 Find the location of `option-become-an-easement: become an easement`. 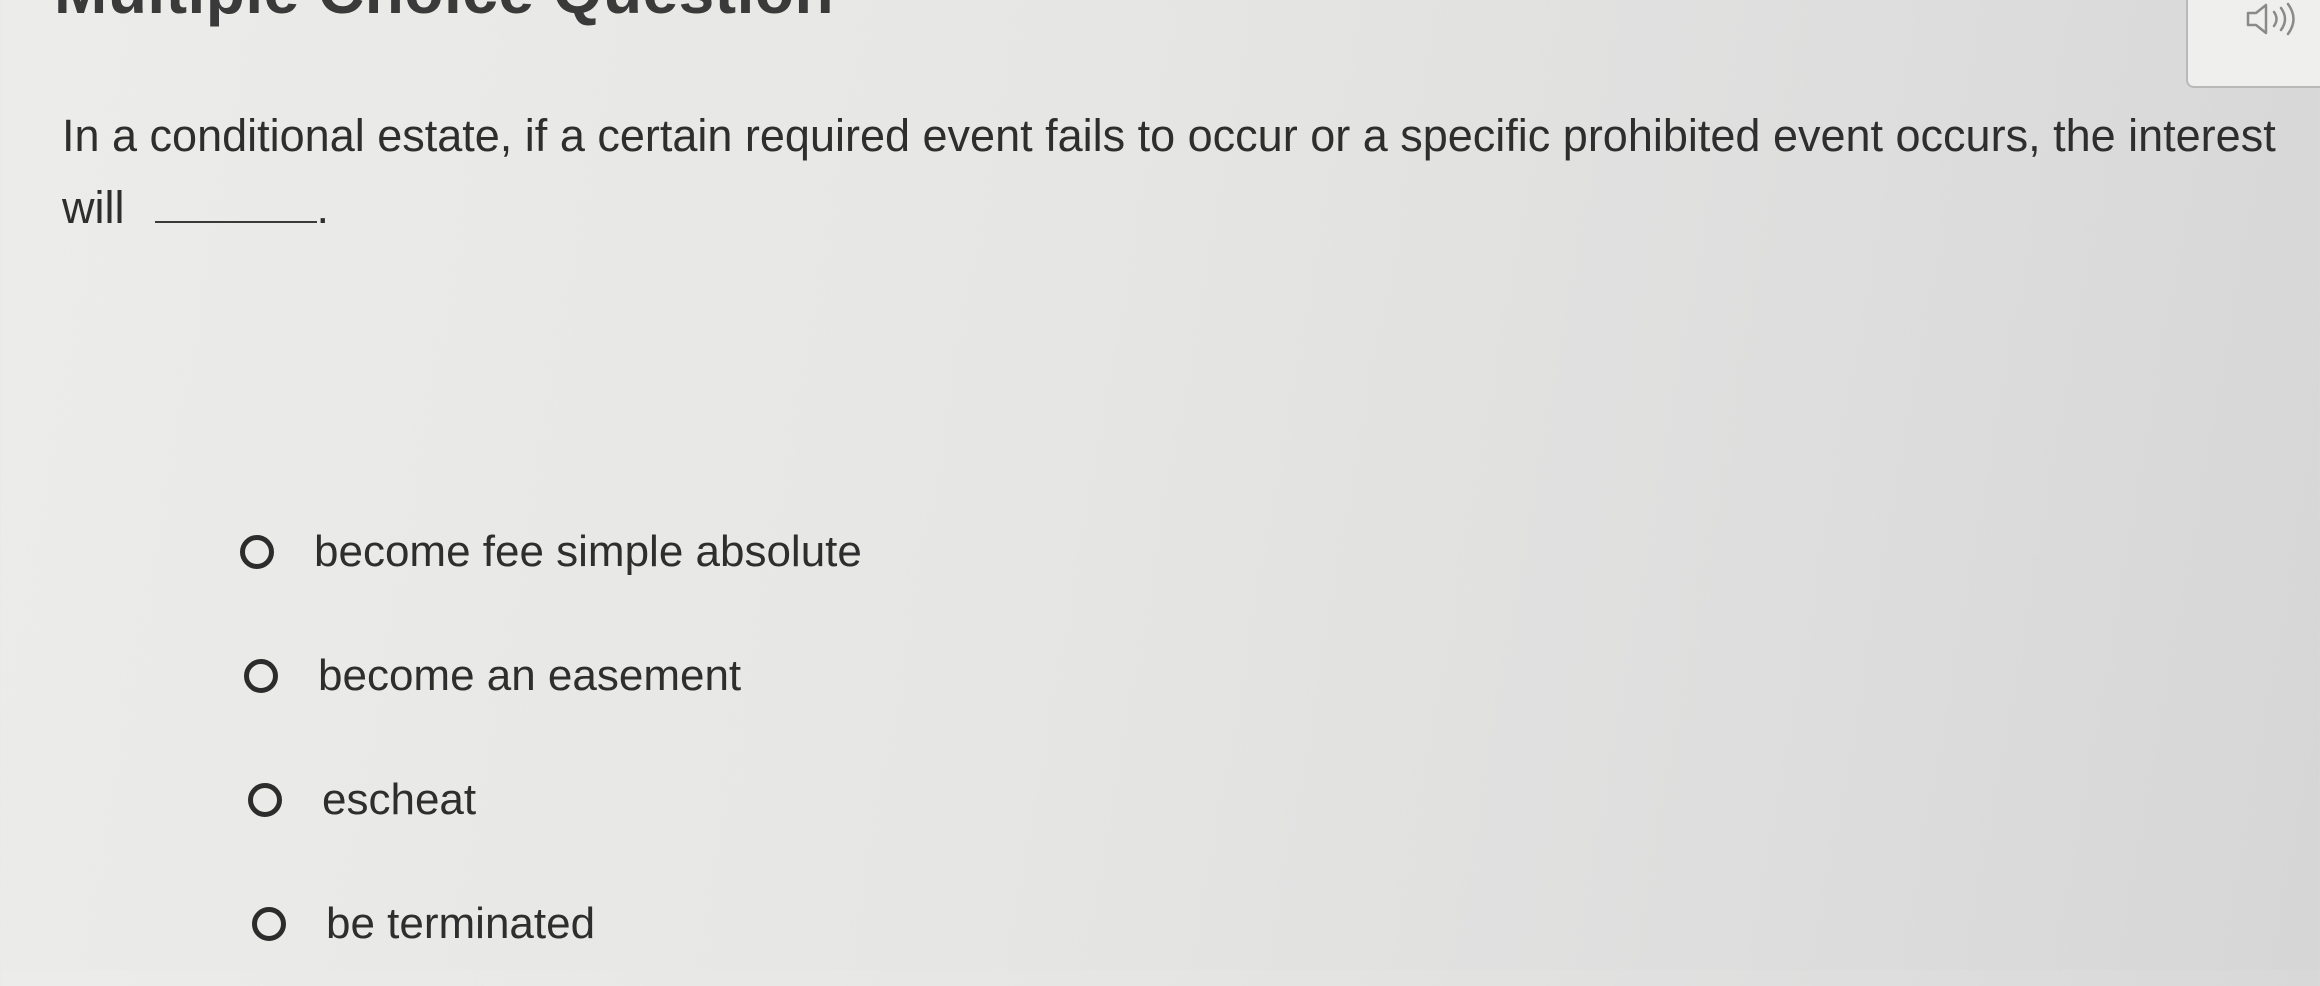

option-become-an-easement: become an easement is located at coordinates (553, 676).